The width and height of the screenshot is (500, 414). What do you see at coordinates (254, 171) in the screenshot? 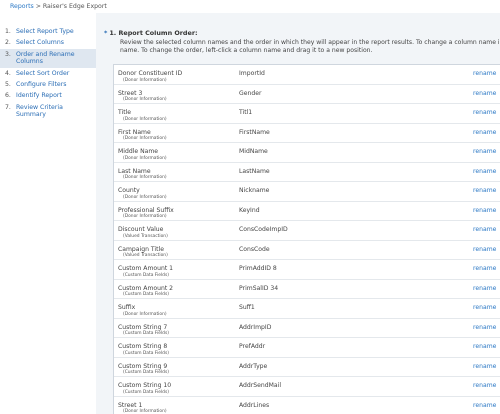
I see `column-field-code: LastName` at bounding box center [254, 171].